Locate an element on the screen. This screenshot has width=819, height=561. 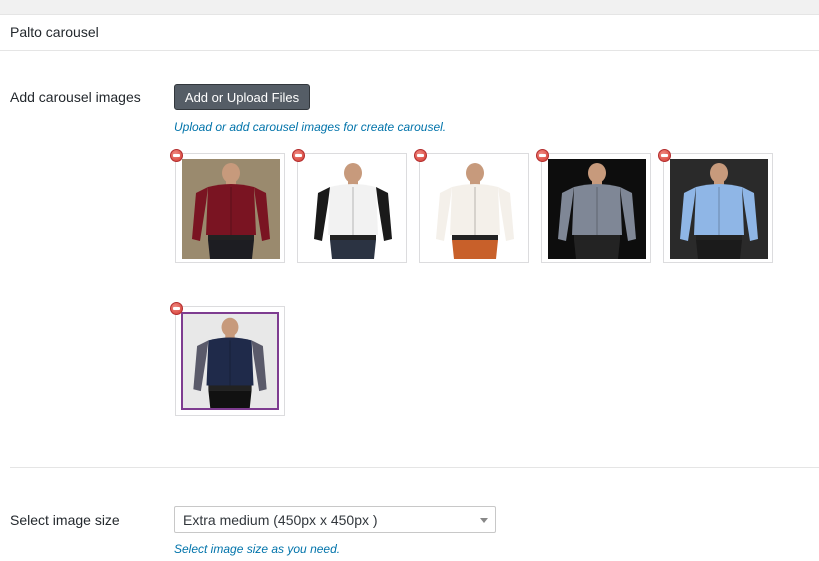
chevron-down-icon is located at coordinates (484, 520).